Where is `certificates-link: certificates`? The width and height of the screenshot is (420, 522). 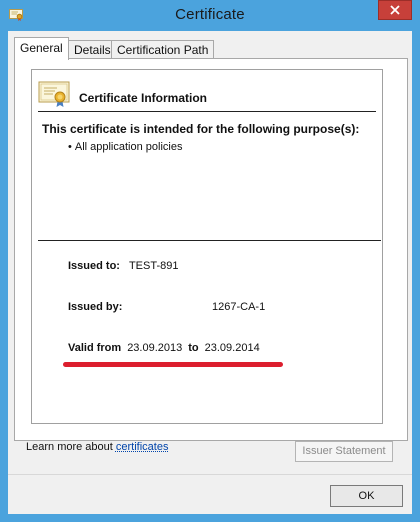 certificates-link: certificates is located at coordinates (142, 447).